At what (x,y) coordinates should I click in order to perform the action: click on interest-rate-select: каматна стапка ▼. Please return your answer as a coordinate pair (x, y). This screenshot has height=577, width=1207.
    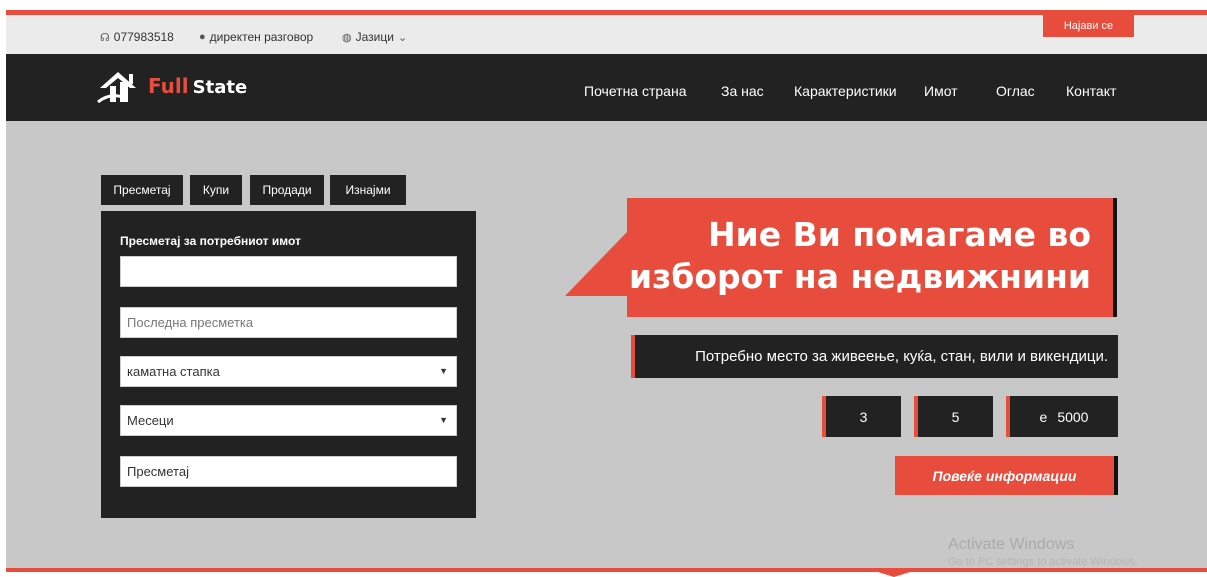
    Looking at the image, I should click on (288, 371).